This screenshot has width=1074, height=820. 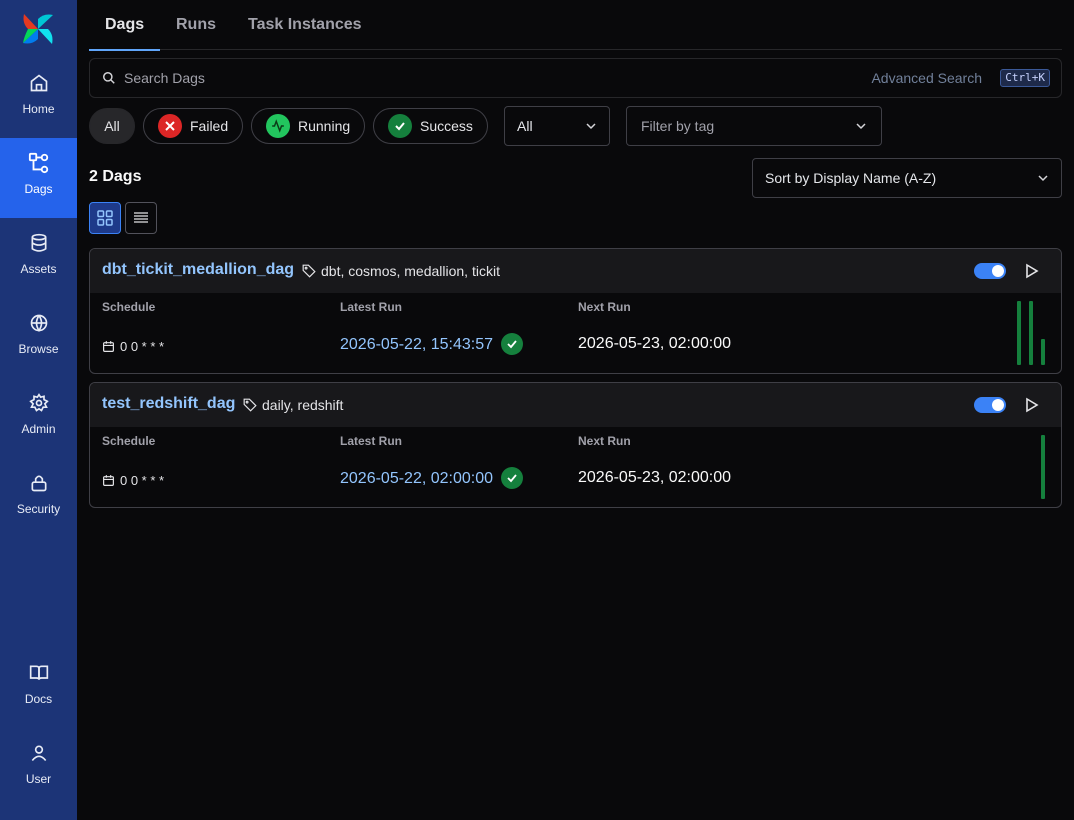 I want to click on filter-running-pill: Running, so click(x=308, y=126).